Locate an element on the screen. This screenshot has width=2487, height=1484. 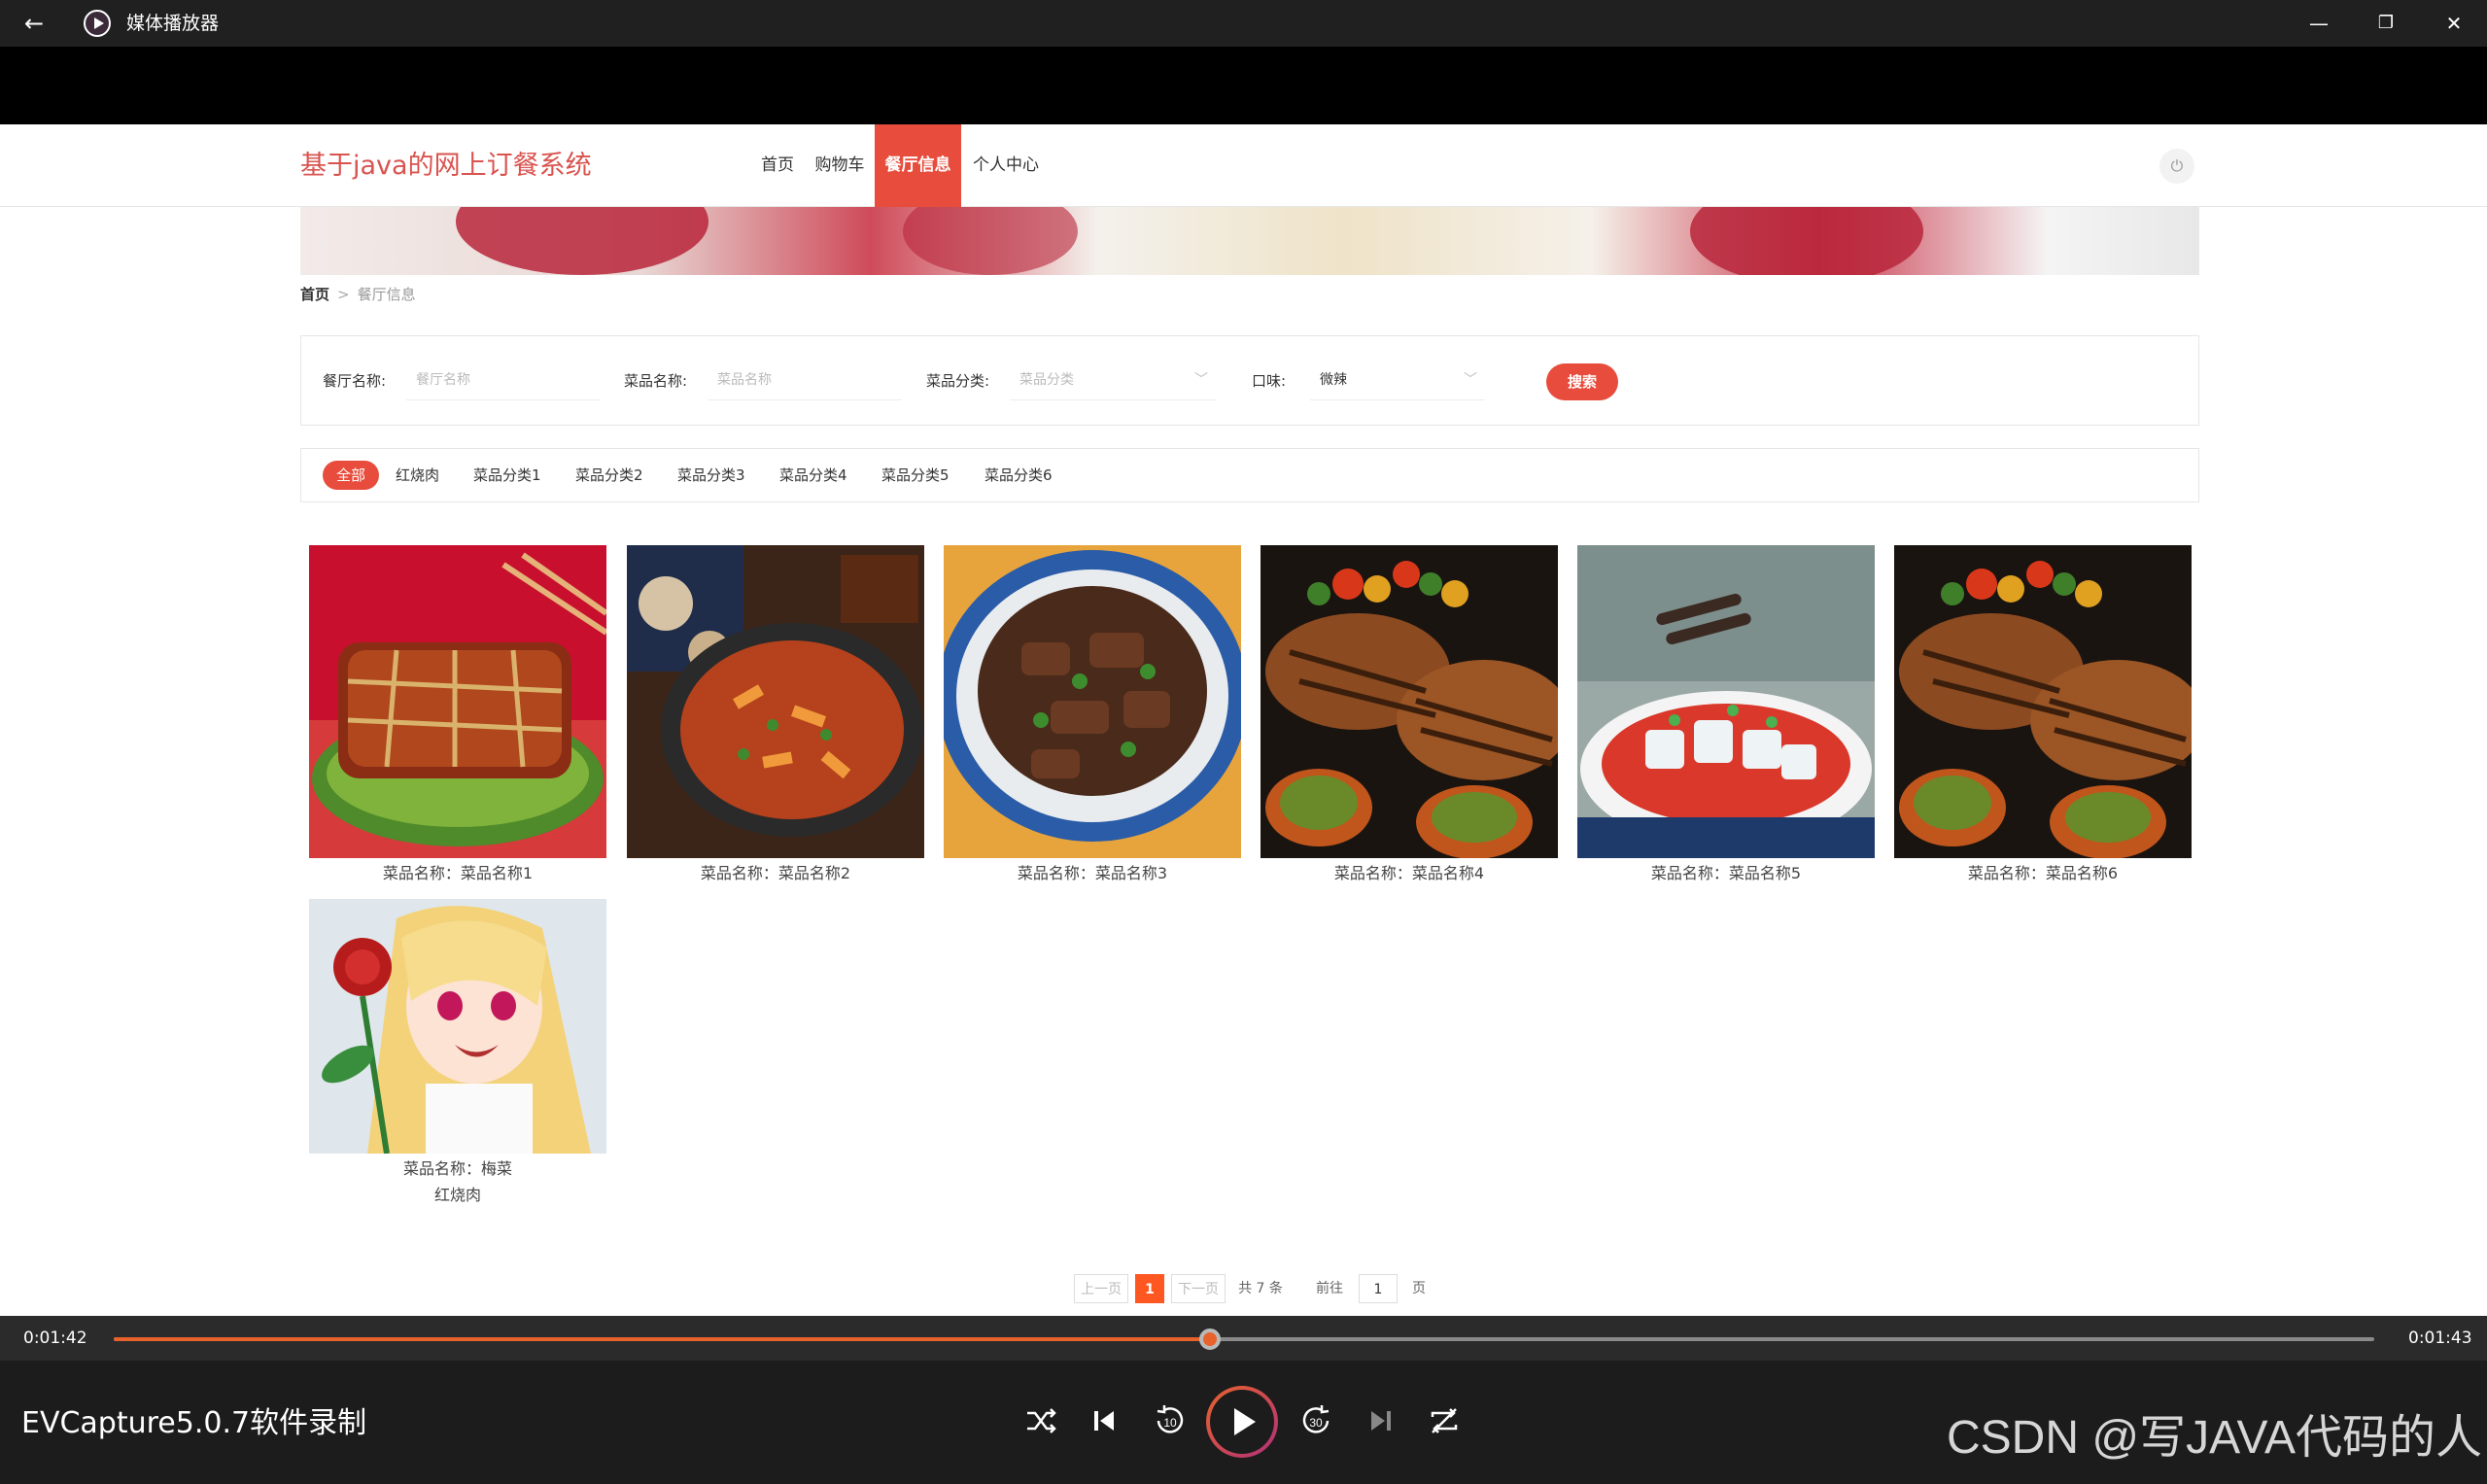
next-track-icon is located at coordinates (1382, 1420).